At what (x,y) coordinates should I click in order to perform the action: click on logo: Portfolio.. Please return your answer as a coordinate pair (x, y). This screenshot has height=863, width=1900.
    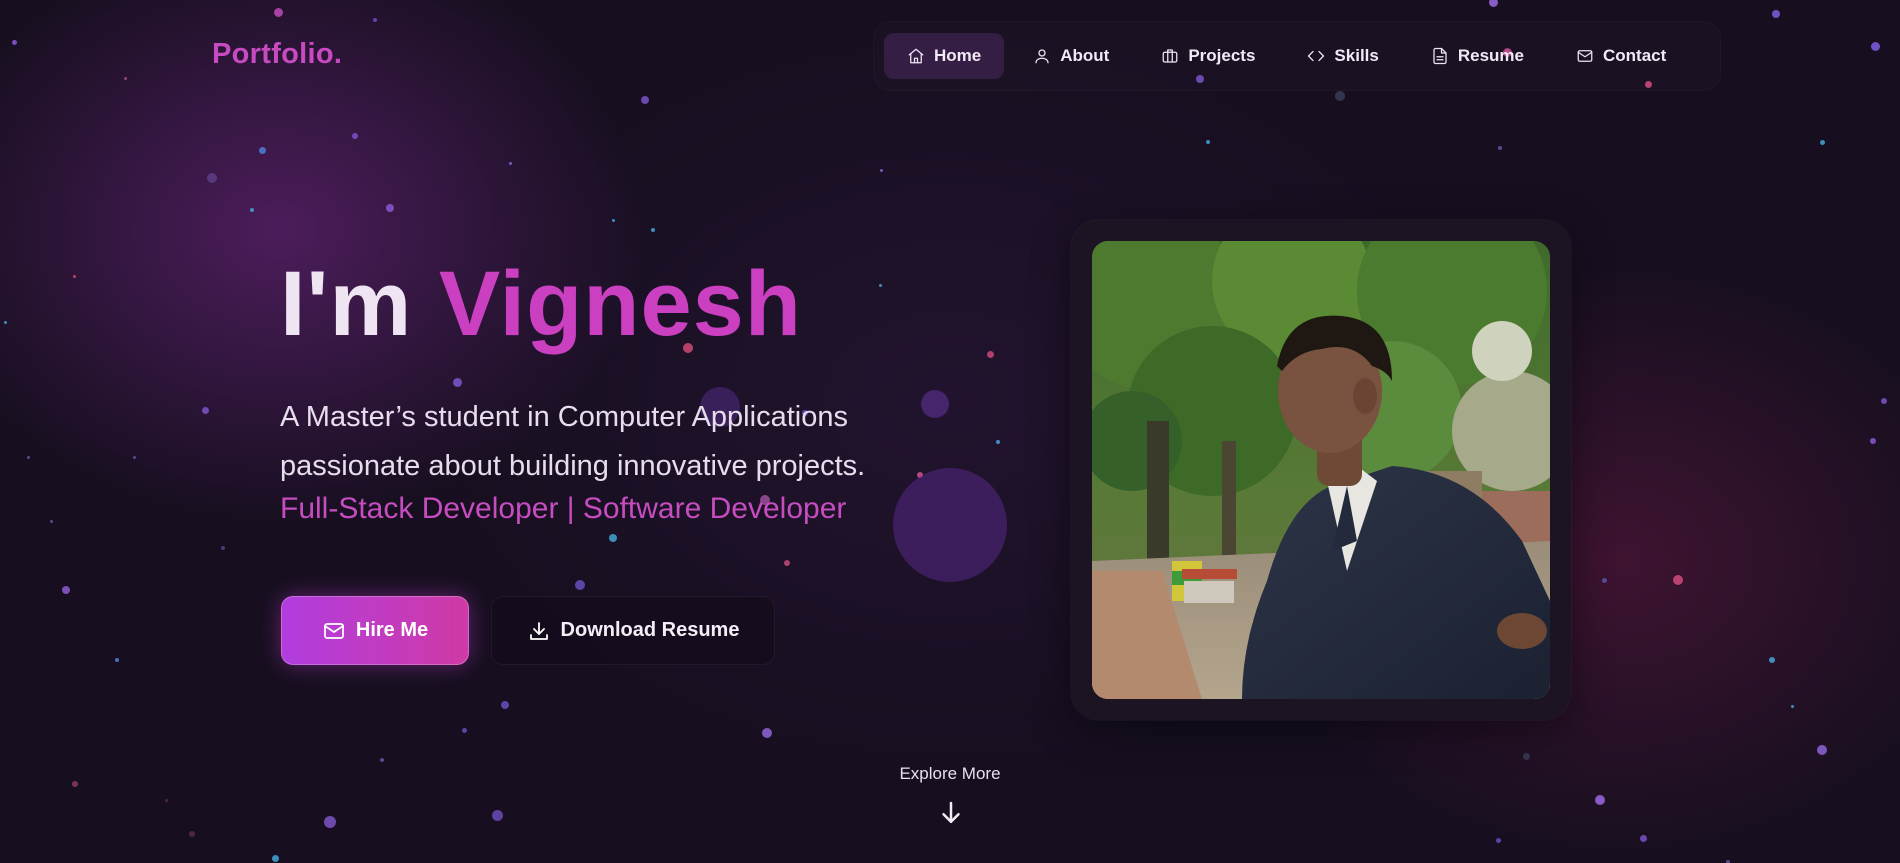
    Looking at the image, I should click on (277, 54).